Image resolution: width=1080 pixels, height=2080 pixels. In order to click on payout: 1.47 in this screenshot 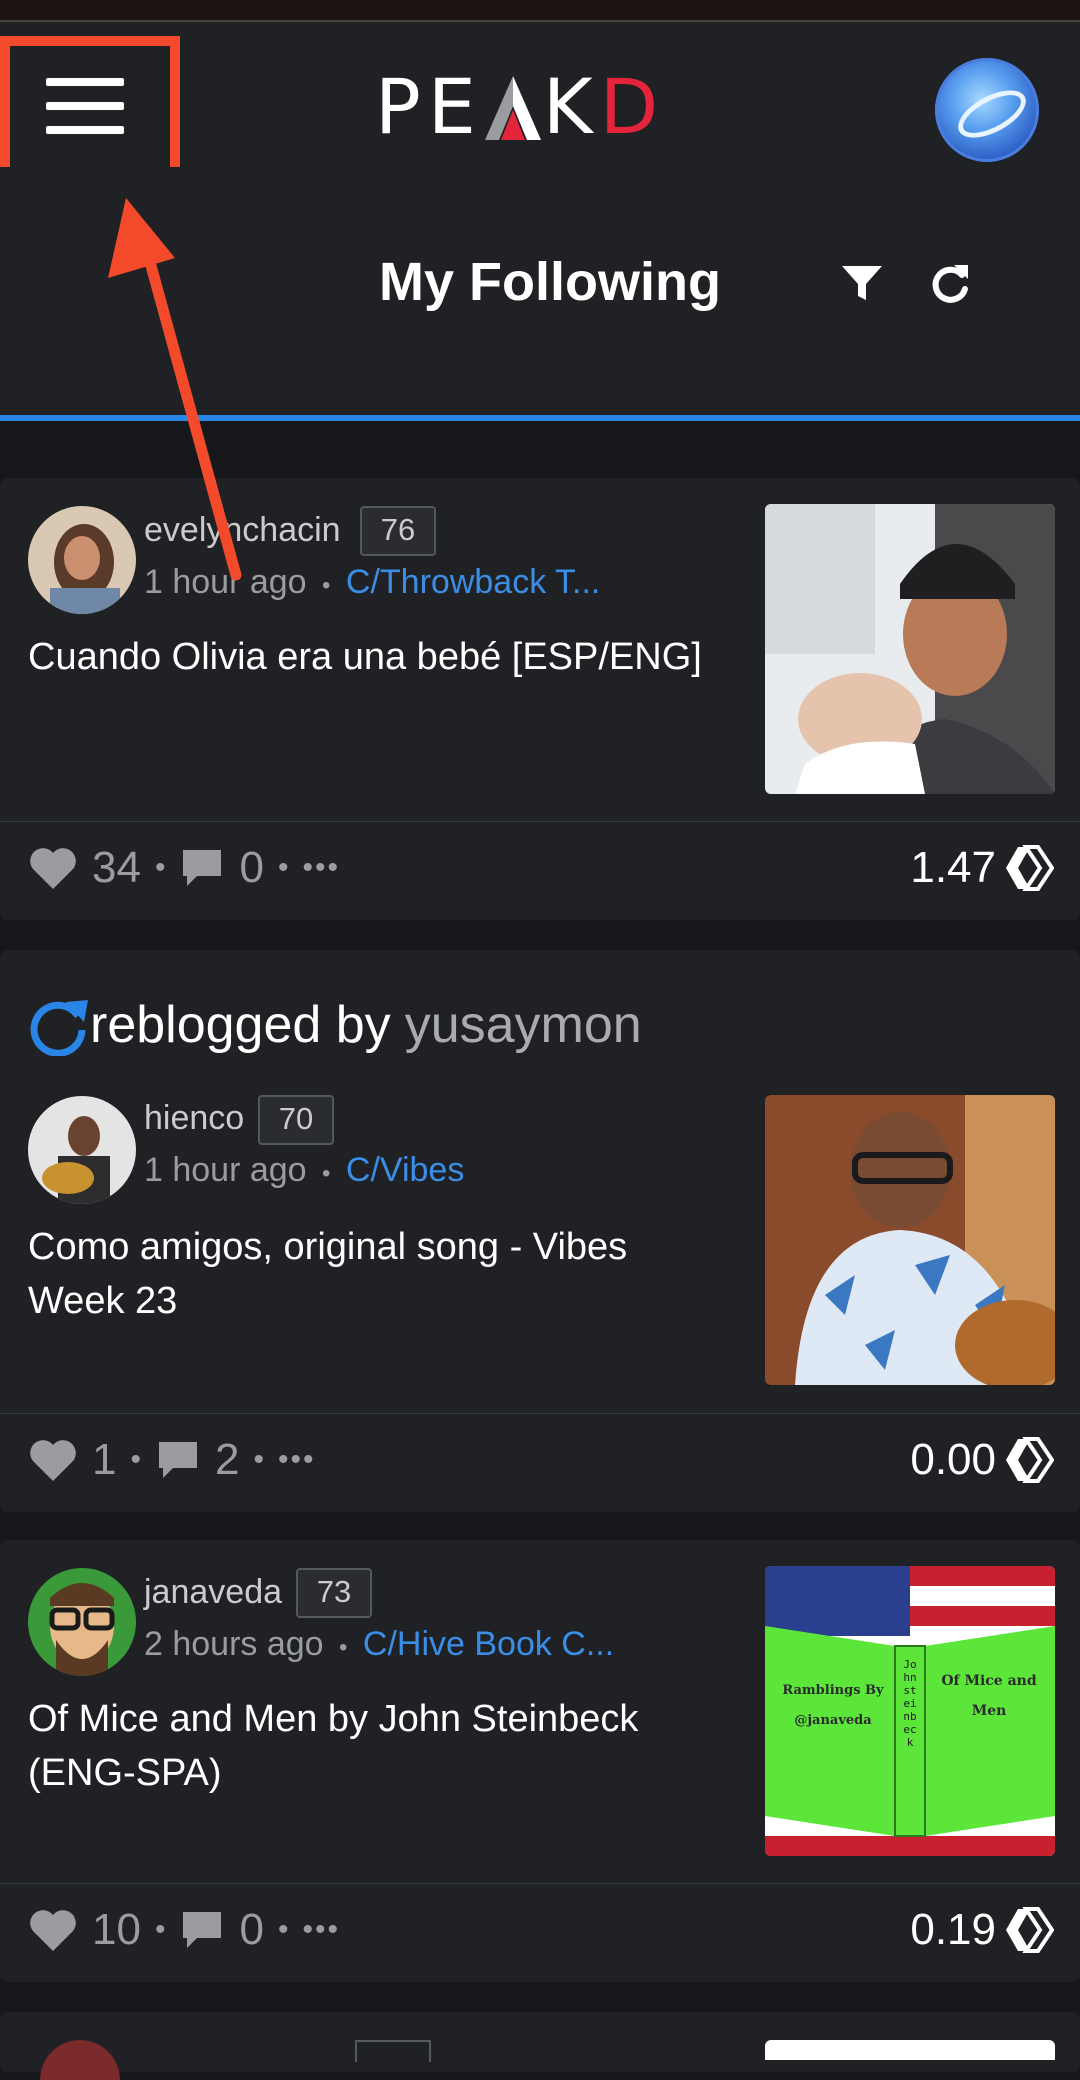, I will do `click(982, 868)`.